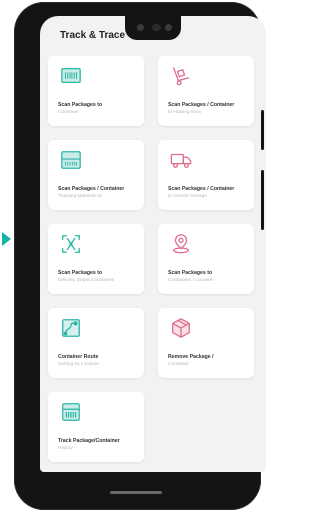 This screenshot has width=320, height=512. Describe the element at coordinates (96, 343) in the screenshot. I see `tile-container-route: Container Route Sorting by Location` at that location.